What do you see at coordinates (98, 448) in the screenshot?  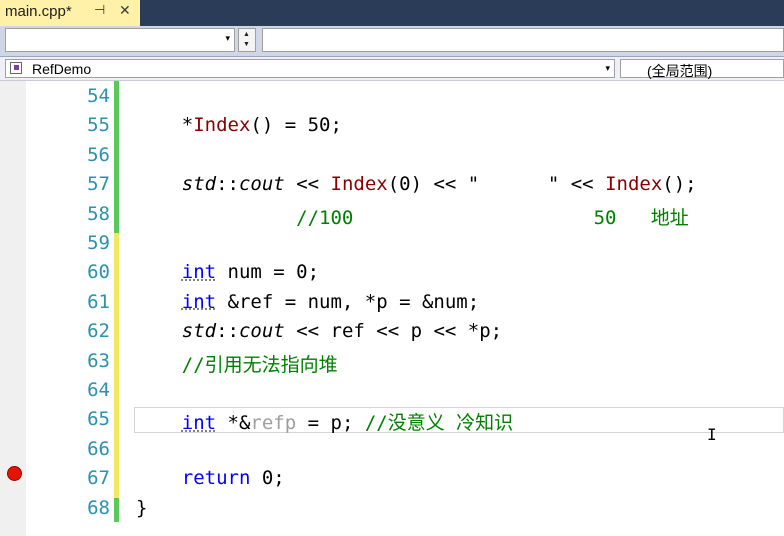 I see `line-number: 66` at bounding box center [98, 448].